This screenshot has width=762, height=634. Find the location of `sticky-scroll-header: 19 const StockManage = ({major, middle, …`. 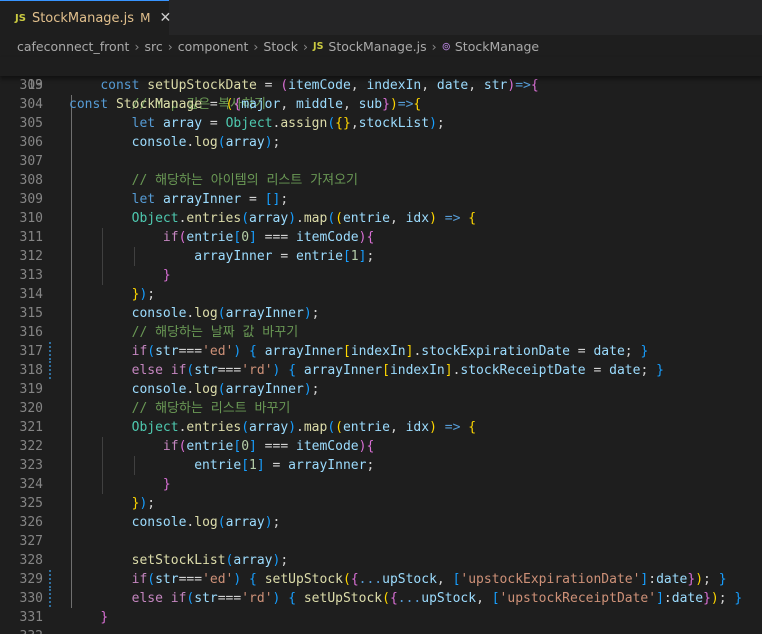

sticky-scroll-header: 19 const StockManage = ({major, middle, … is located at coordinates (381, 84).